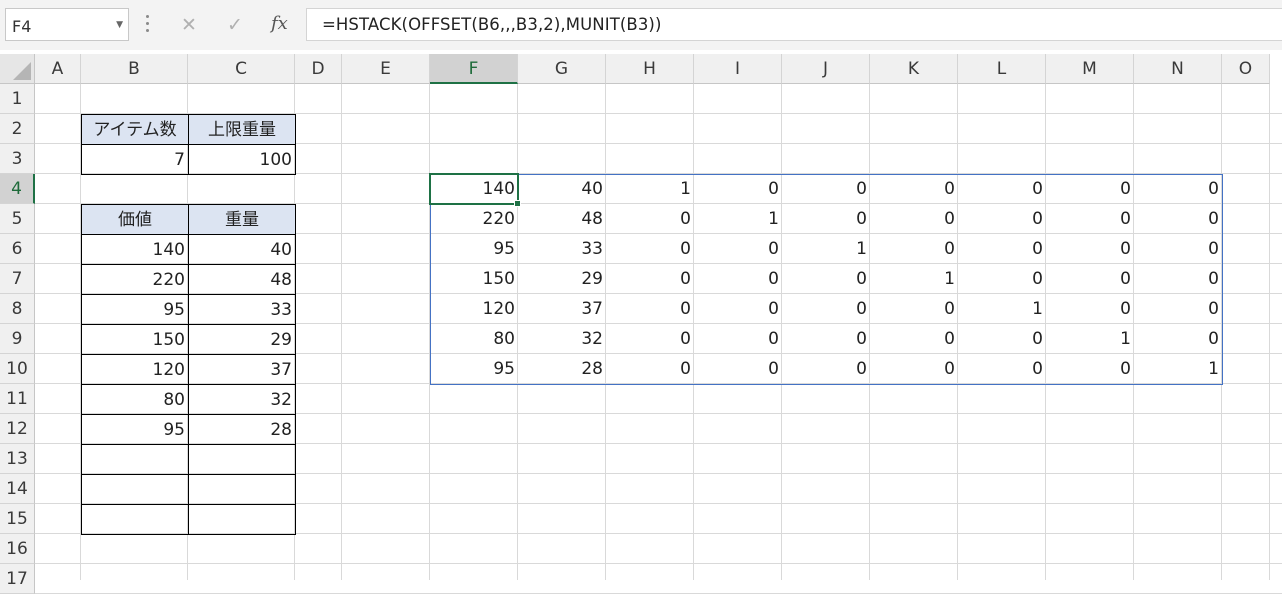 The width and height of the screenshot is (1282, 594). What do you see at coordinates (1090, 69) in the screenshot?
I see `column-header-m: M` at bounding box center [1090, 69].